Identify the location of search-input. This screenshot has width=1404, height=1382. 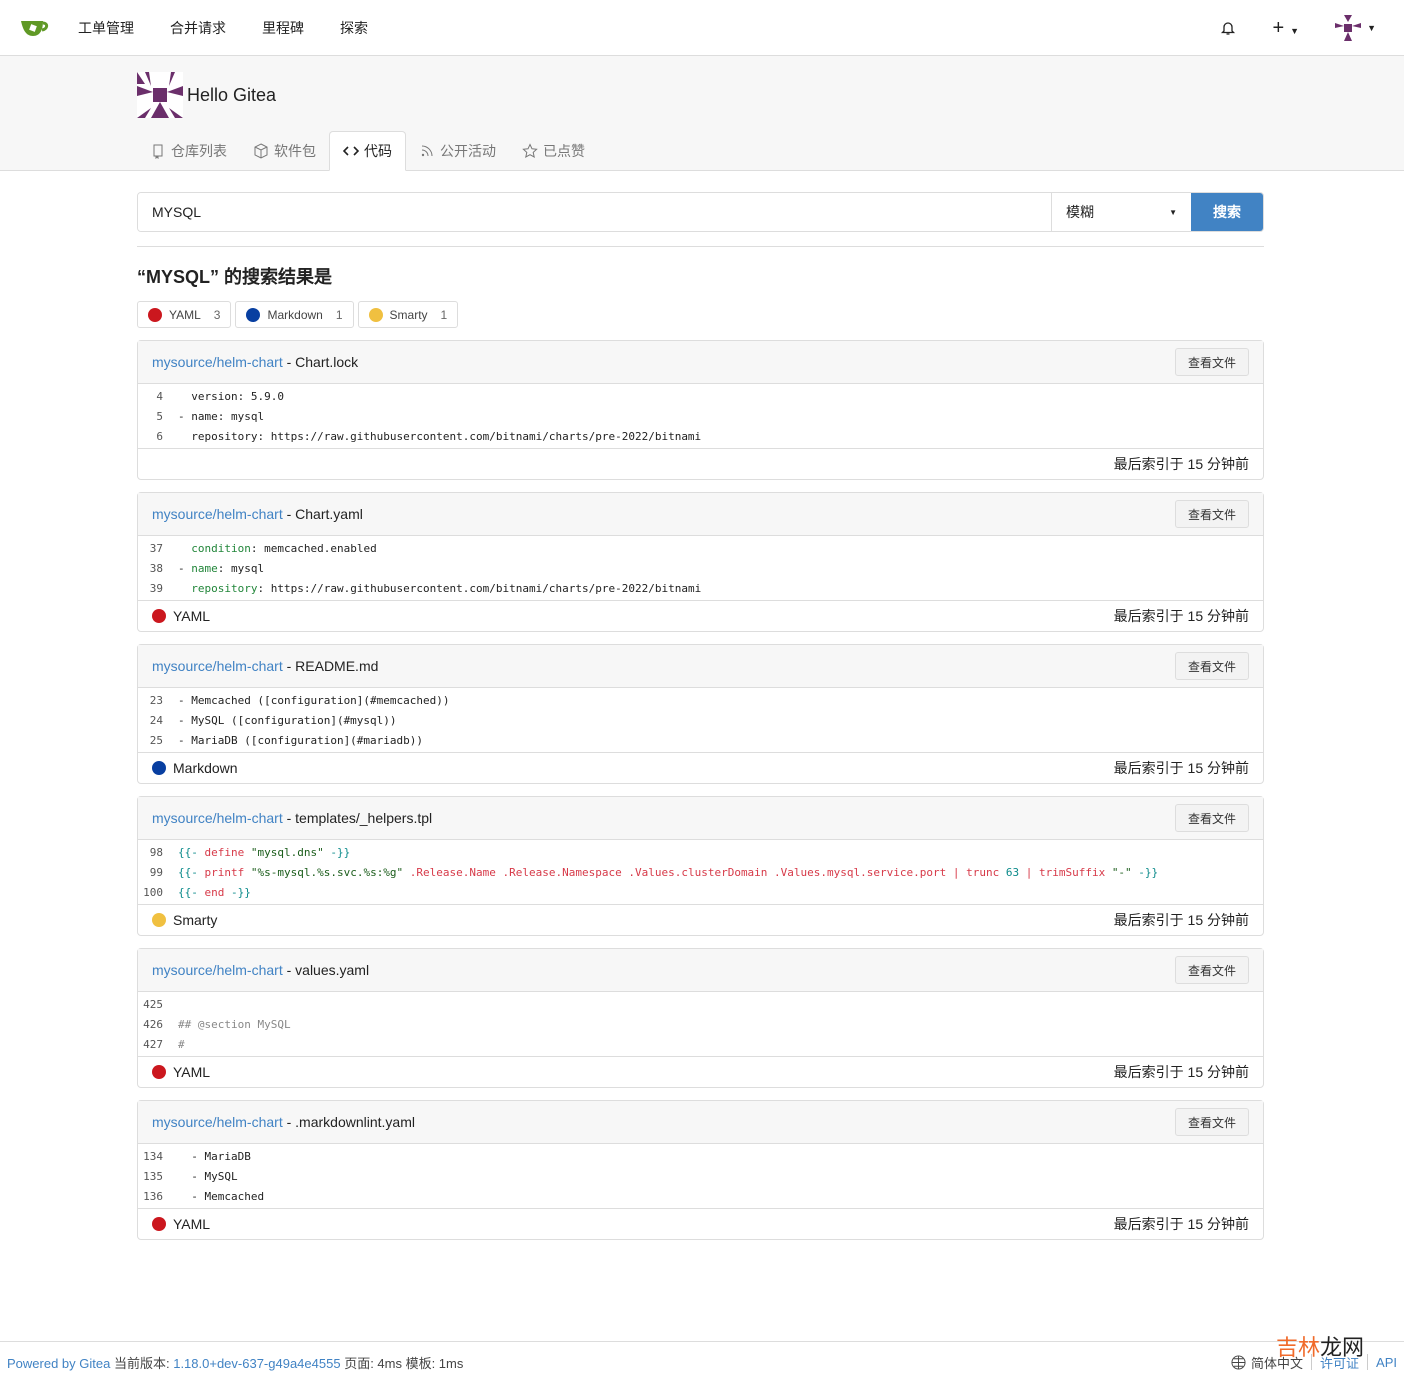
(594, 212).